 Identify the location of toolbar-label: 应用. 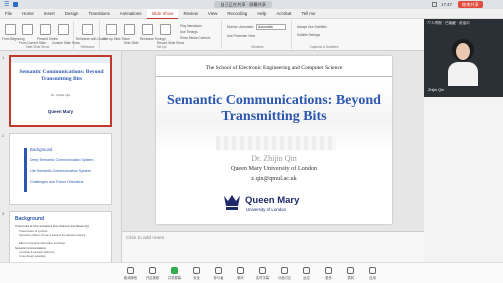
(372, 277).